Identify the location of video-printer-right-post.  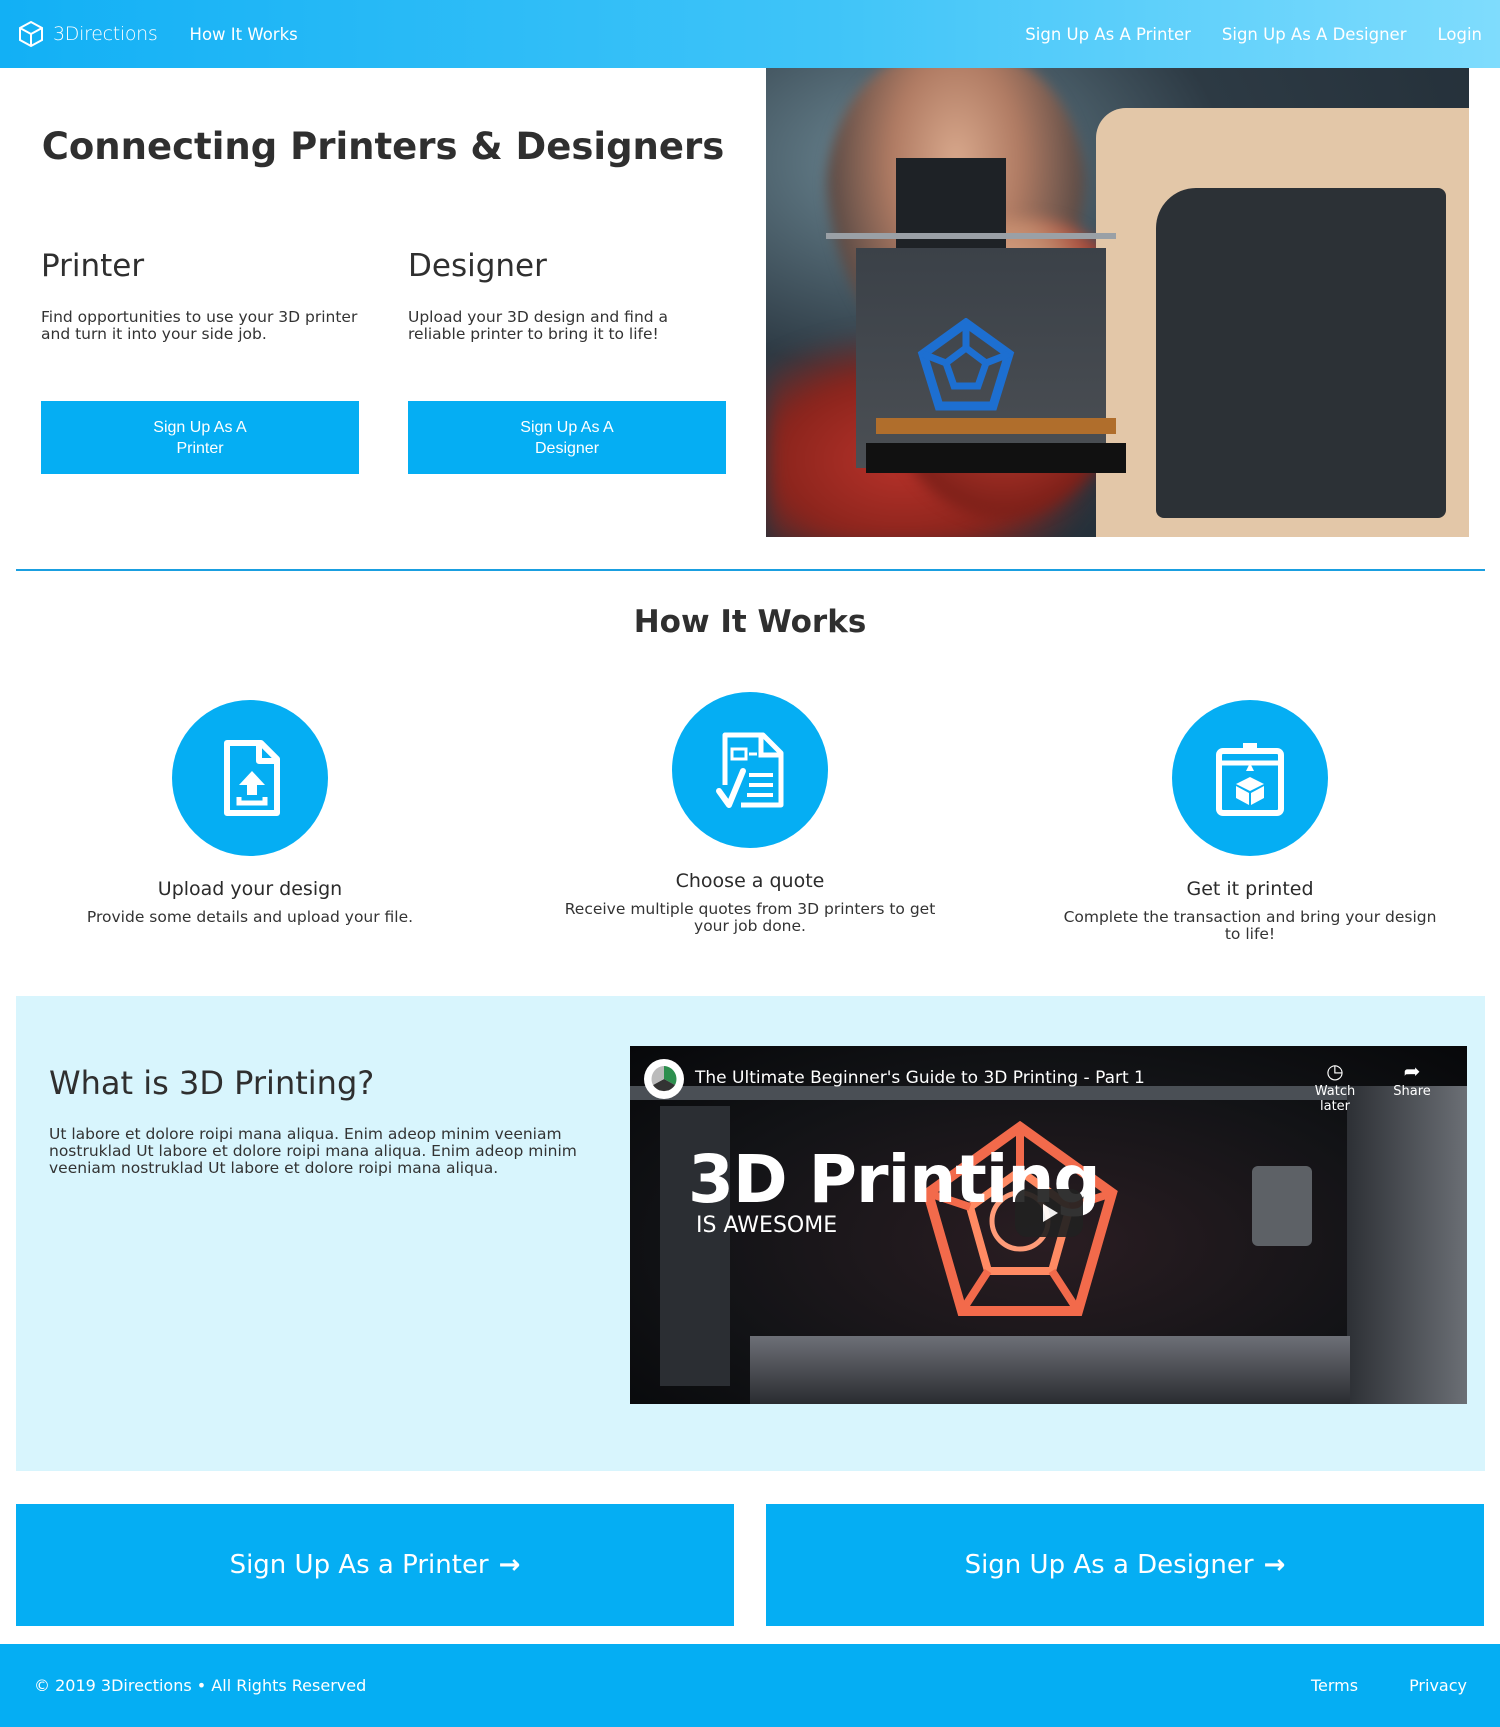
(1407, 1245).